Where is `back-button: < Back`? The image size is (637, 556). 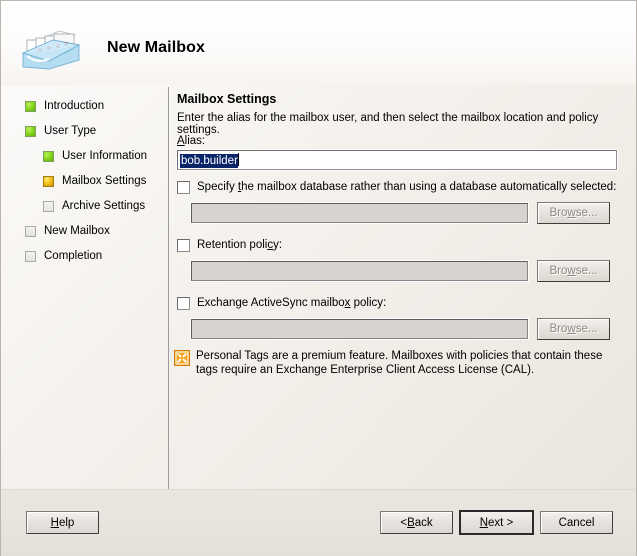
back-button: < Back is located at coordinates (416, 522).